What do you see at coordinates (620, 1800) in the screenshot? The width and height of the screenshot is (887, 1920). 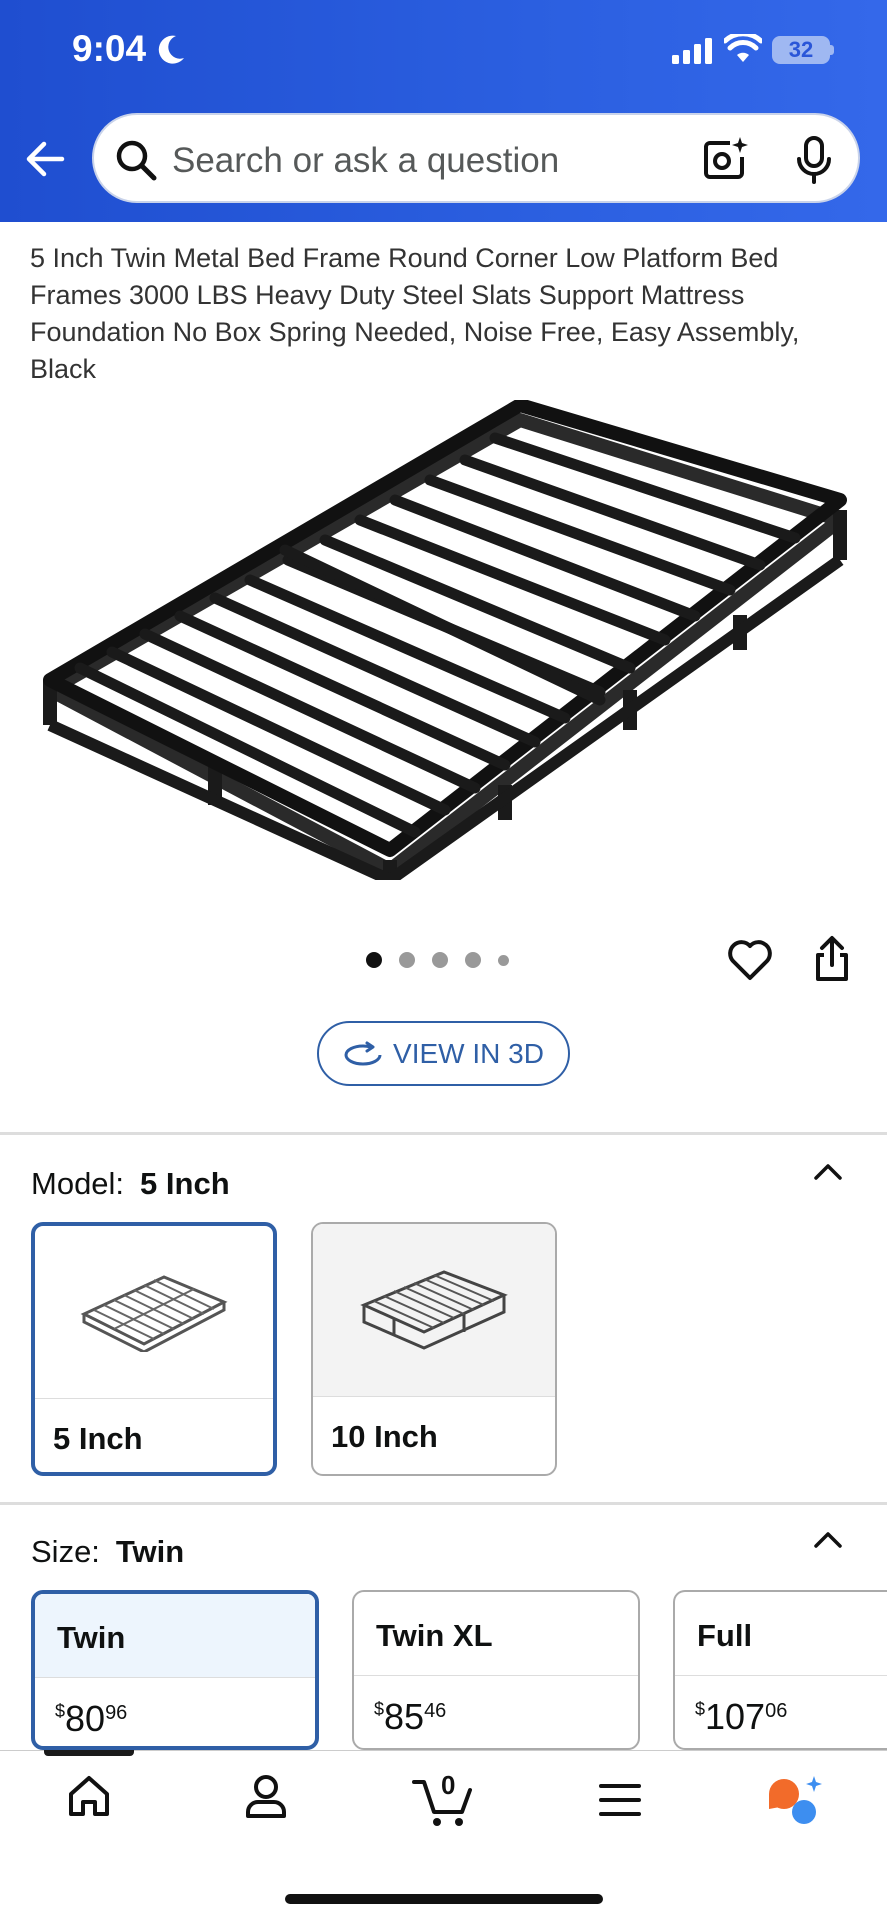 I see `menu-icon` at bounding box center [620, 1800].